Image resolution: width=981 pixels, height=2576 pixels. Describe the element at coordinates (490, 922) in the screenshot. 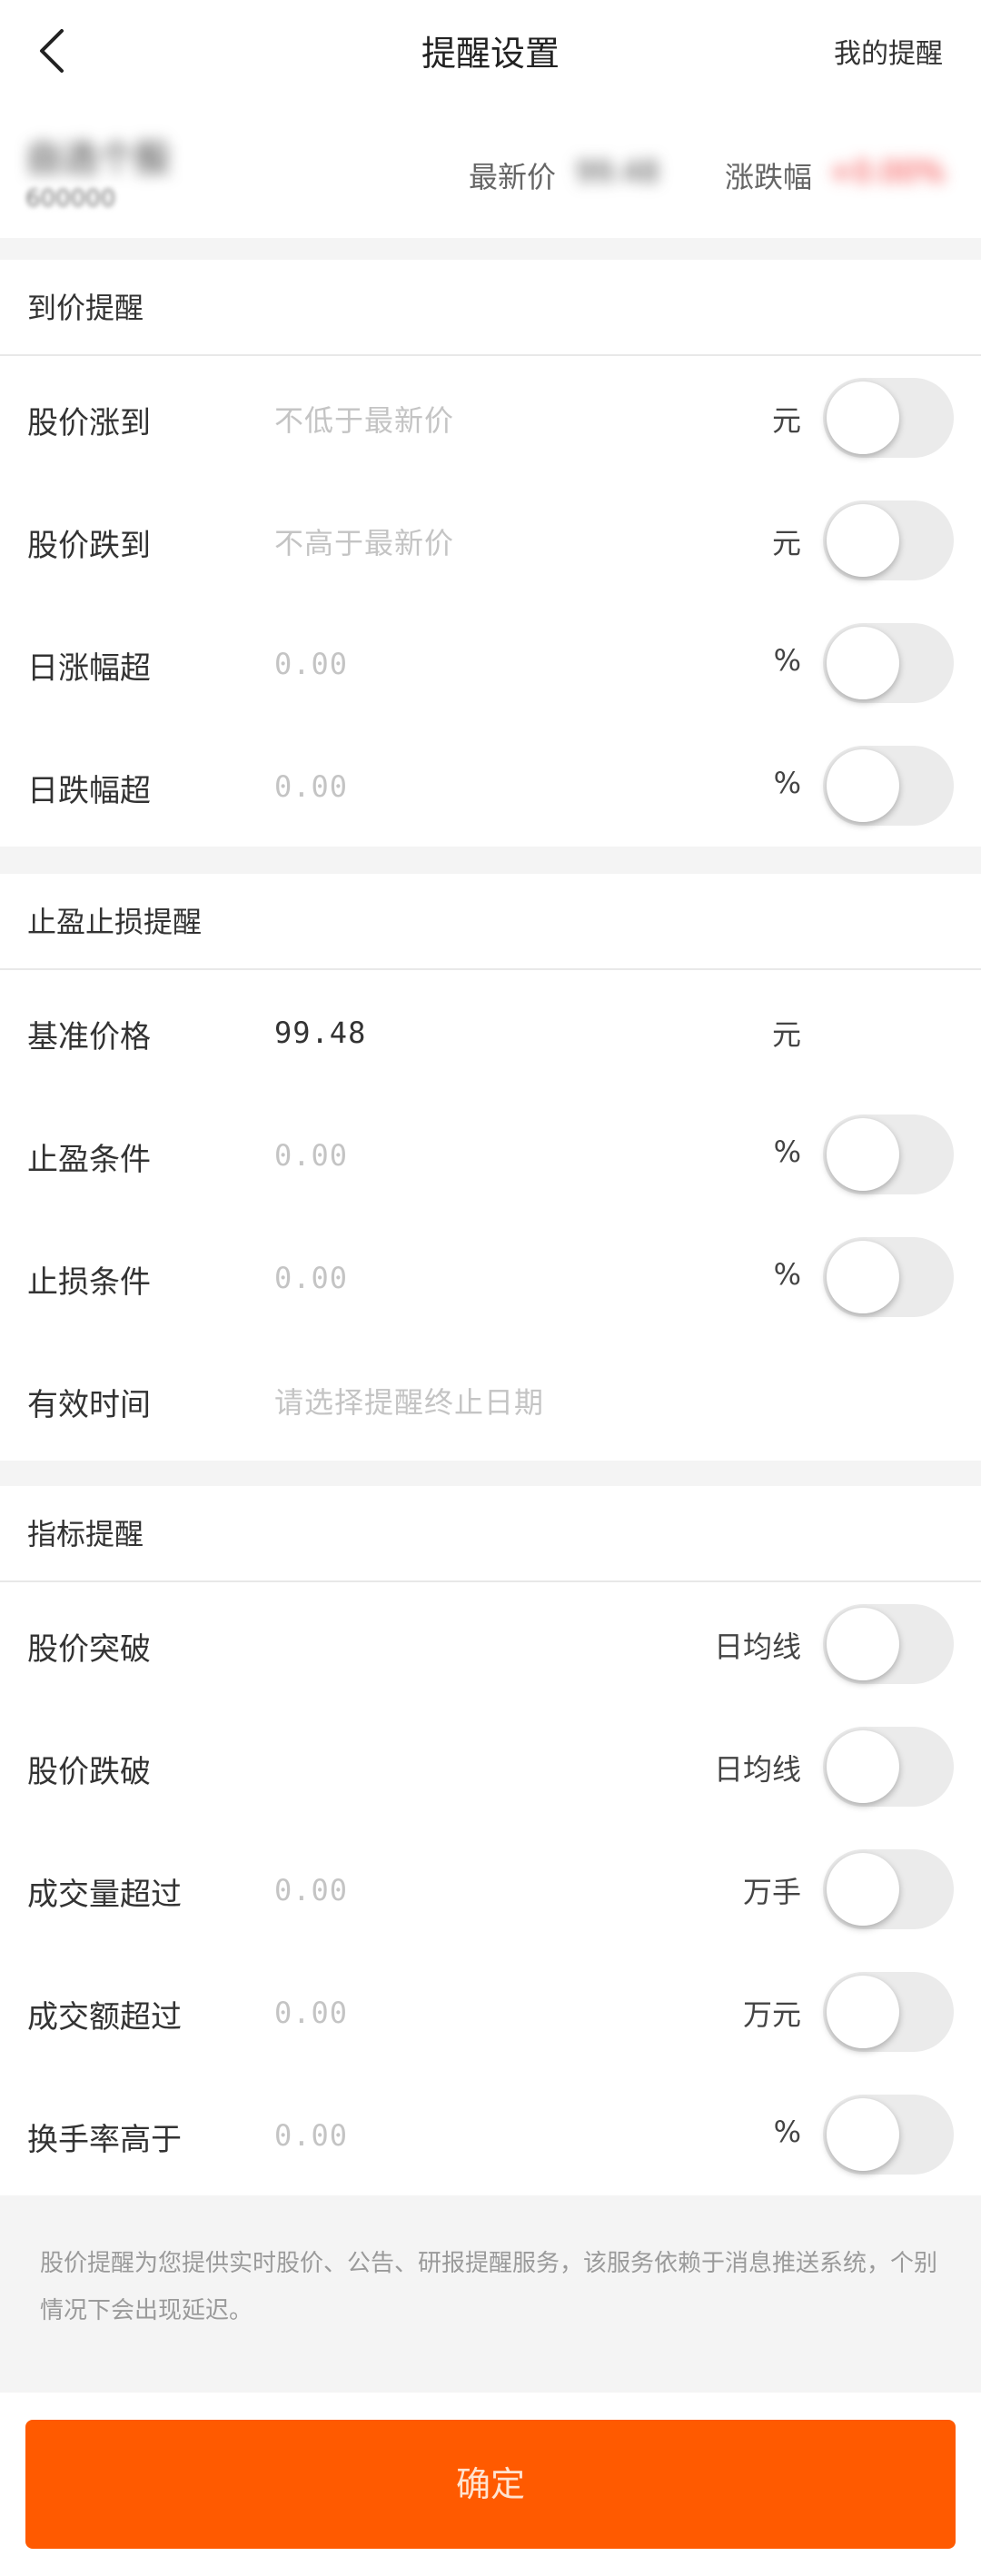

I see `section-title: 止盈止损提醒` at that location.